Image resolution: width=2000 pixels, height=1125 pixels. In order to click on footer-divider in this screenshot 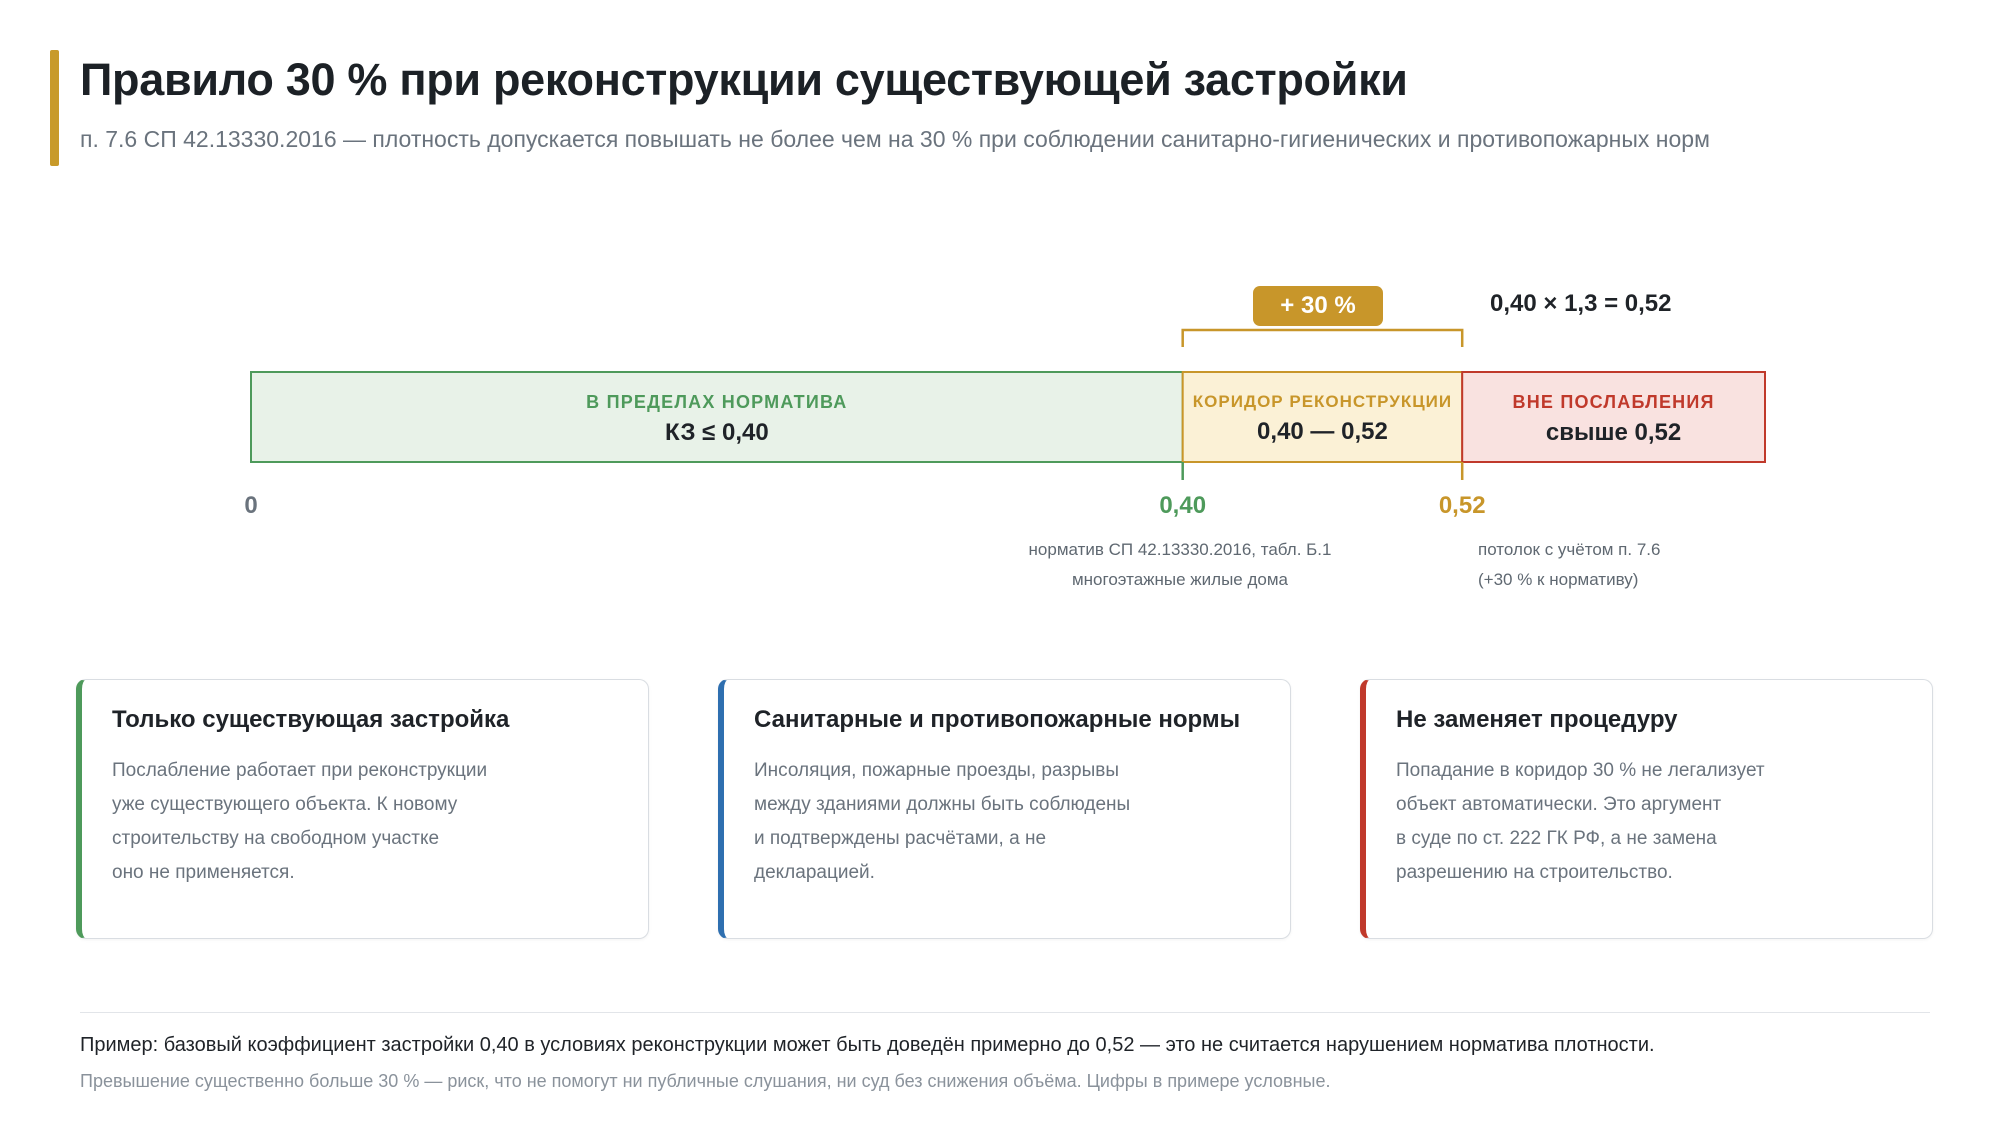, I will do `click(1005, 1012)`.